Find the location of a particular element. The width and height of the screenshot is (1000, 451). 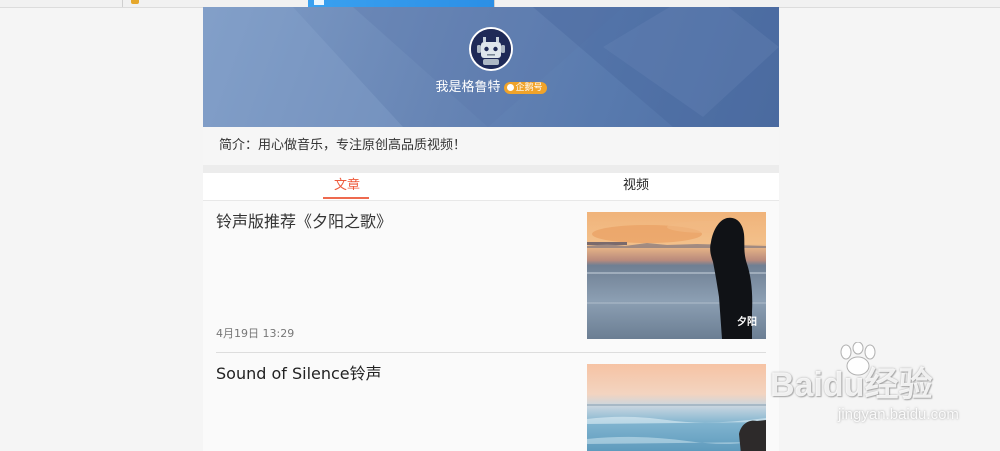

content-tabs: 文章 视频 is located at coordinates (491, 187).